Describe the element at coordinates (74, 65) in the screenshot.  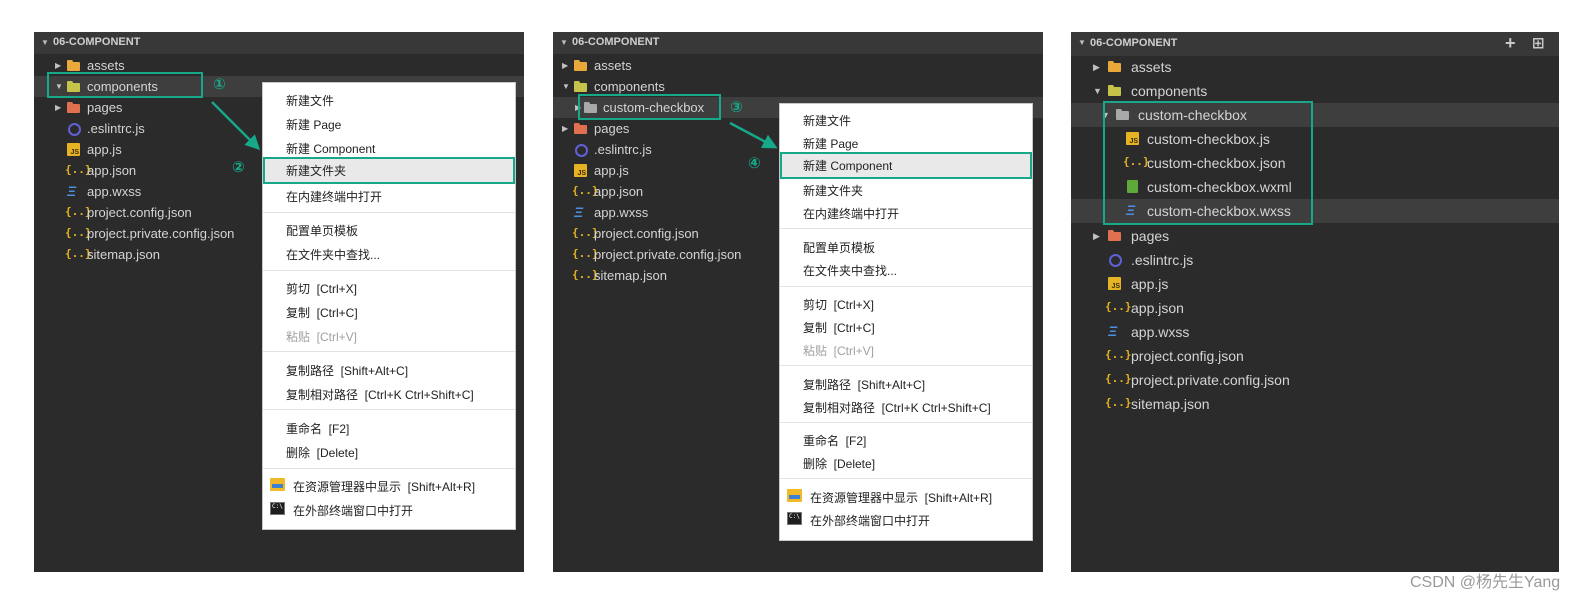
I see `folder-icon` at that location.